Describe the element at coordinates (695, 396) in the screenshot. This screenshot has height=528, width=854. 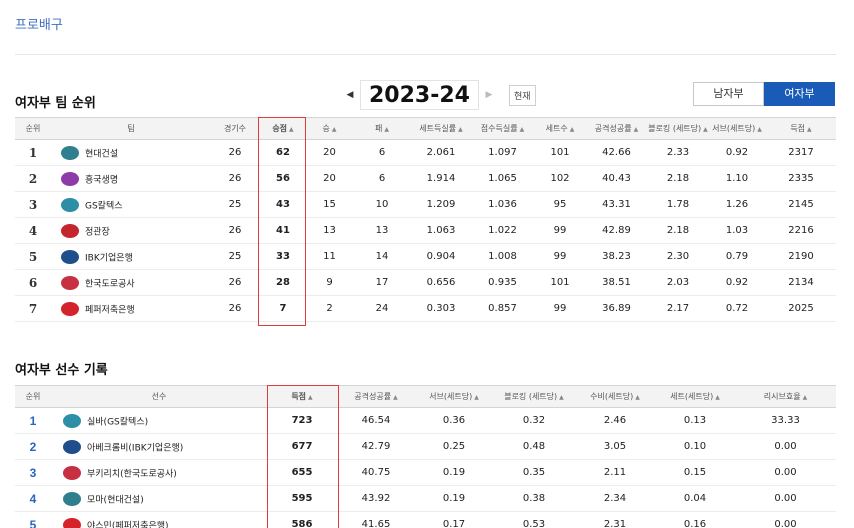
I see `player-header-7: 세트(세트당) ▲` at that location.